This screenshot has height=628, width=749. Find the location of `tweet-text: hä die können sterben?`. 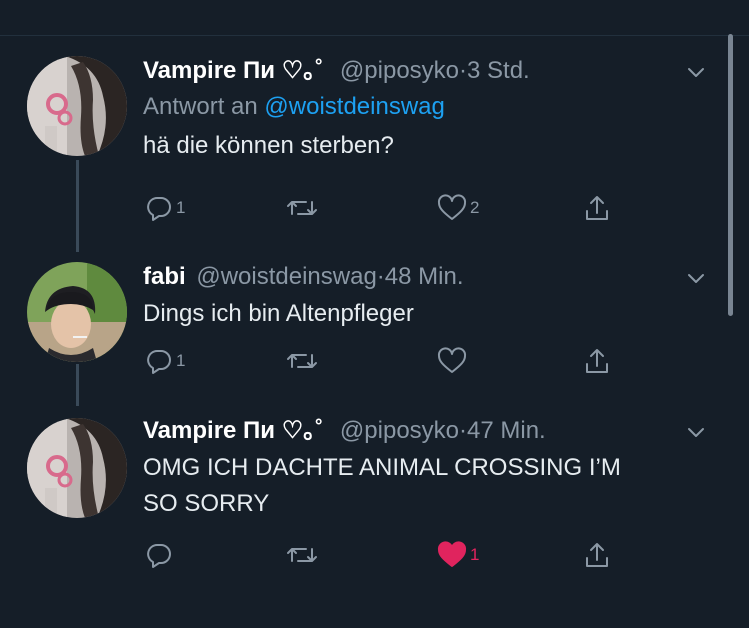

tweet-text: hä die können sterben? is located at coordinates (268, 145).